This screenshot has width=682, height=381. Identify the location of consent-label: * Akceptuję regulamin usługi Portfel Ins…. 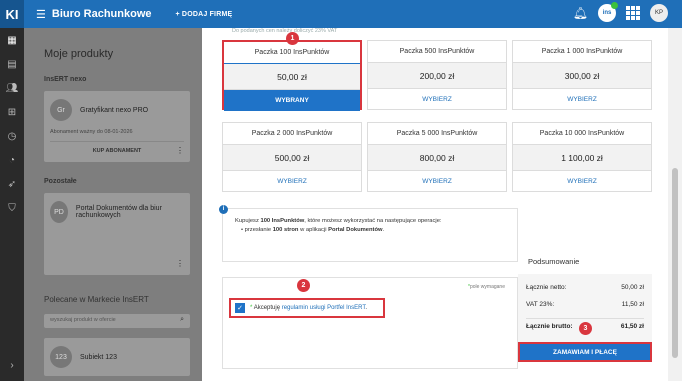
(308, 308).